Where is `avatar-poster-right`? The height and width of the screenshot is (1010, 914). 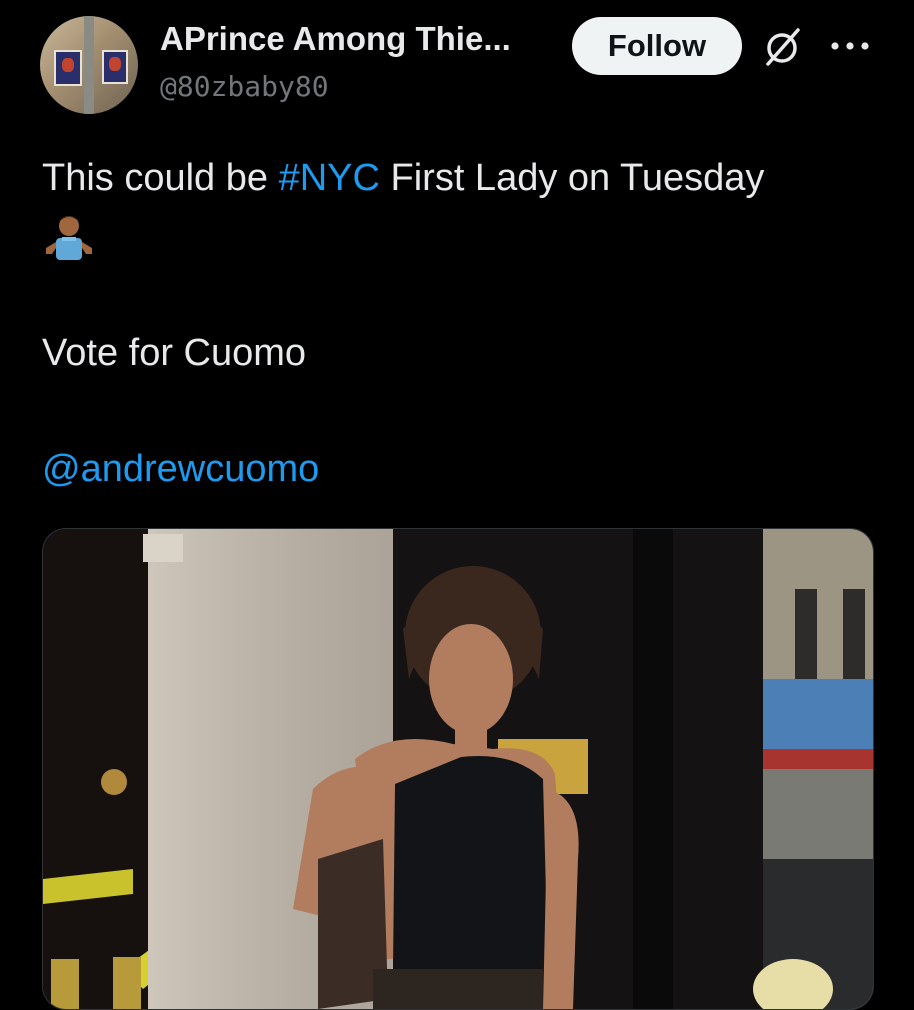
avatar-poster-right is located at coordinates (115, 67).